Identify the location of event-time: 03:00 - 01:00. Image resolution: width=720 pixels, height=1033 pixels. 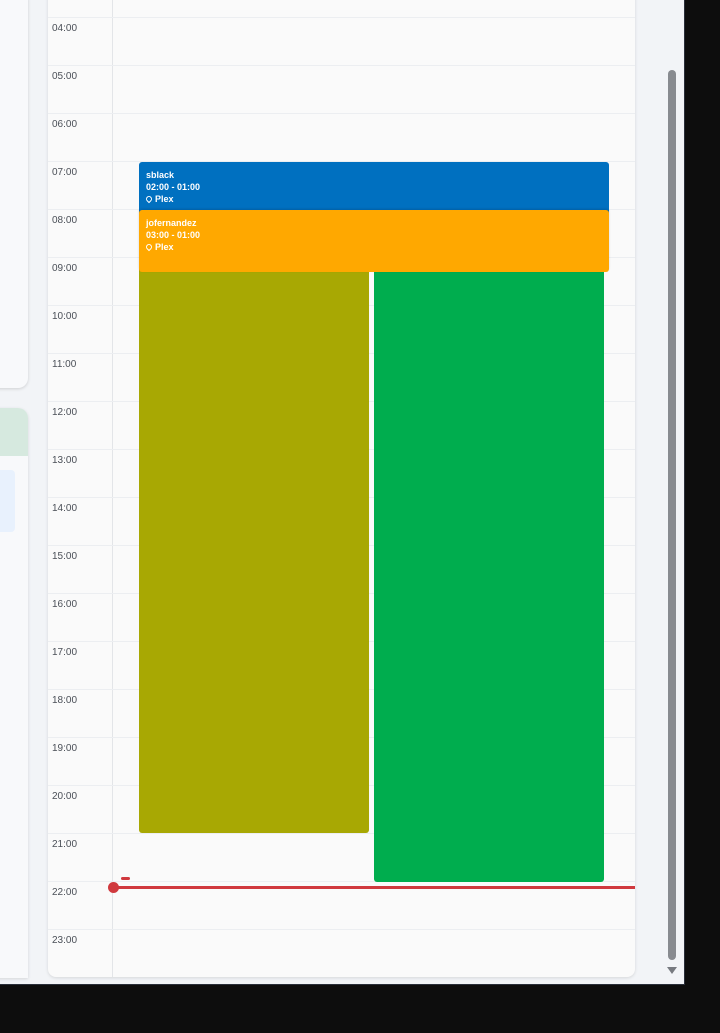
(173, 235).